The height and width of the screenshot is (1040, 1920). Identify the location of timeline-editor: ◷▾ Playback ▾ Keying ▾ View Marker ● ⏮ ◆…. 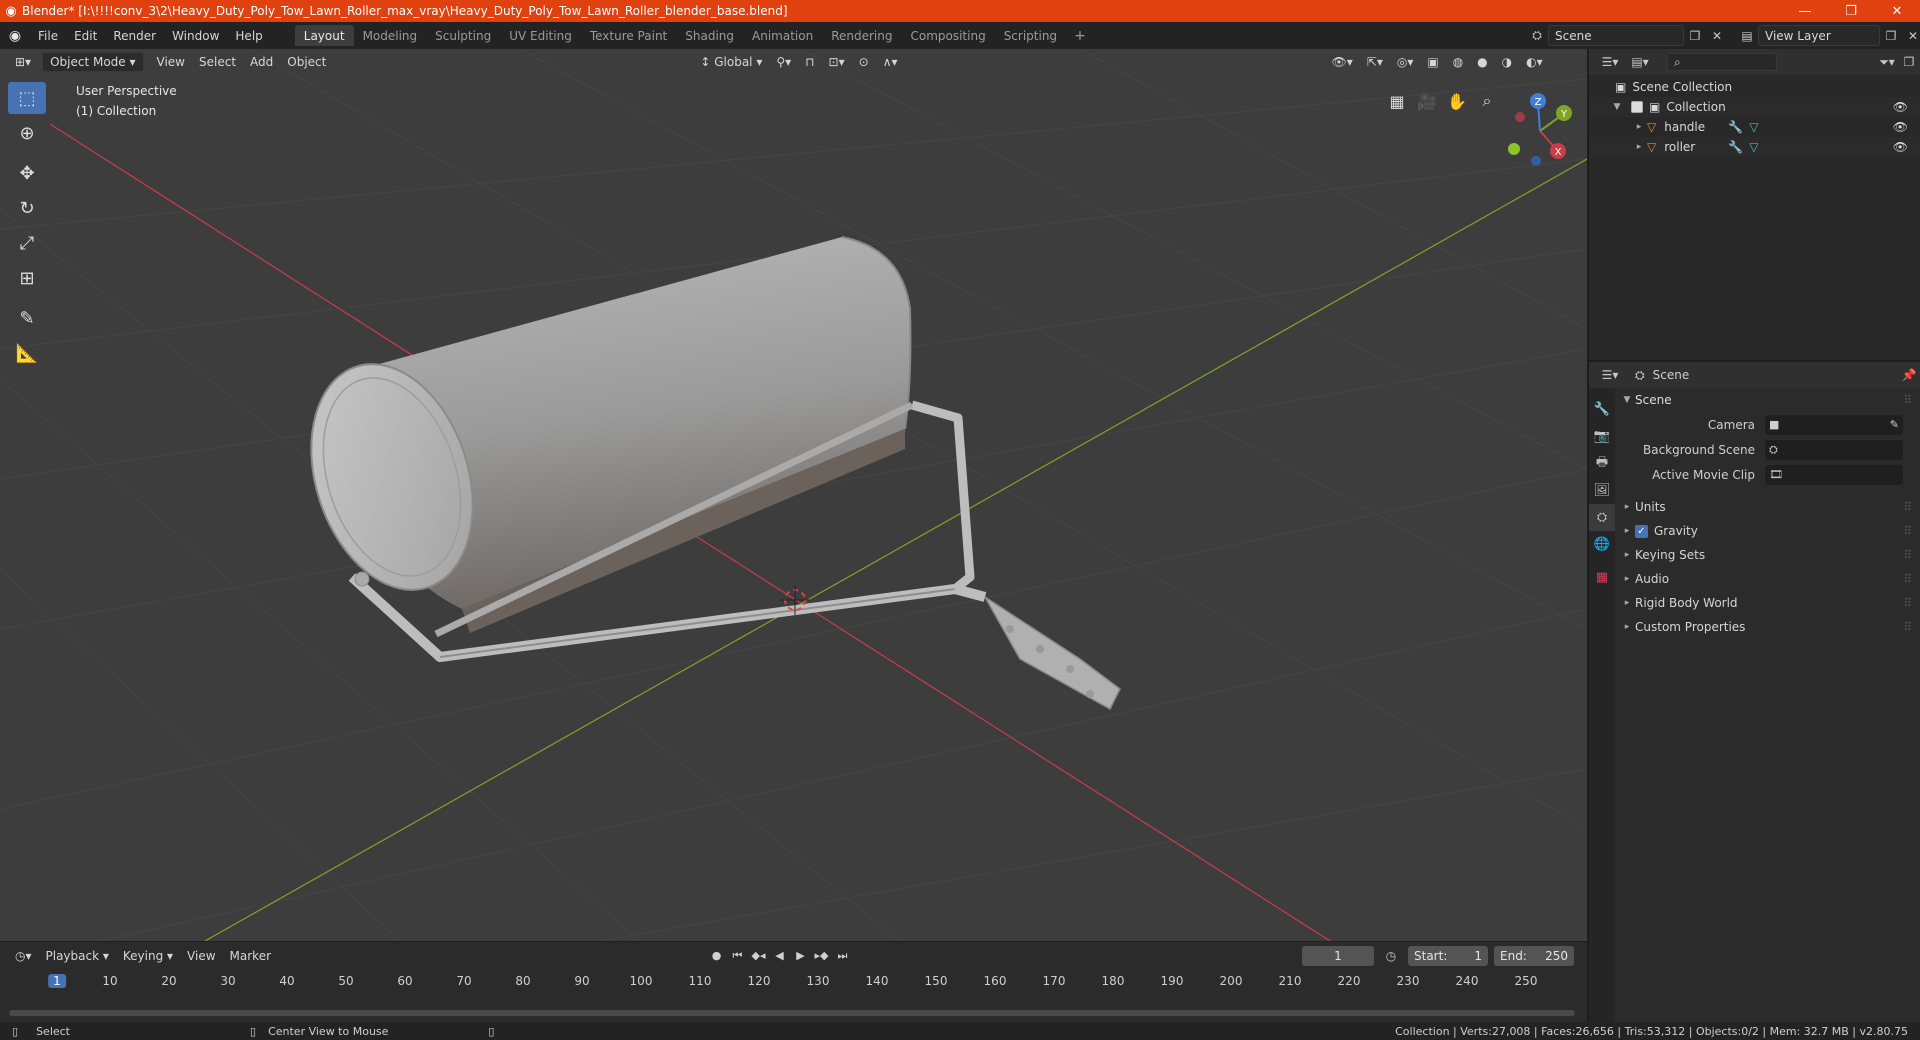
(793, 981).